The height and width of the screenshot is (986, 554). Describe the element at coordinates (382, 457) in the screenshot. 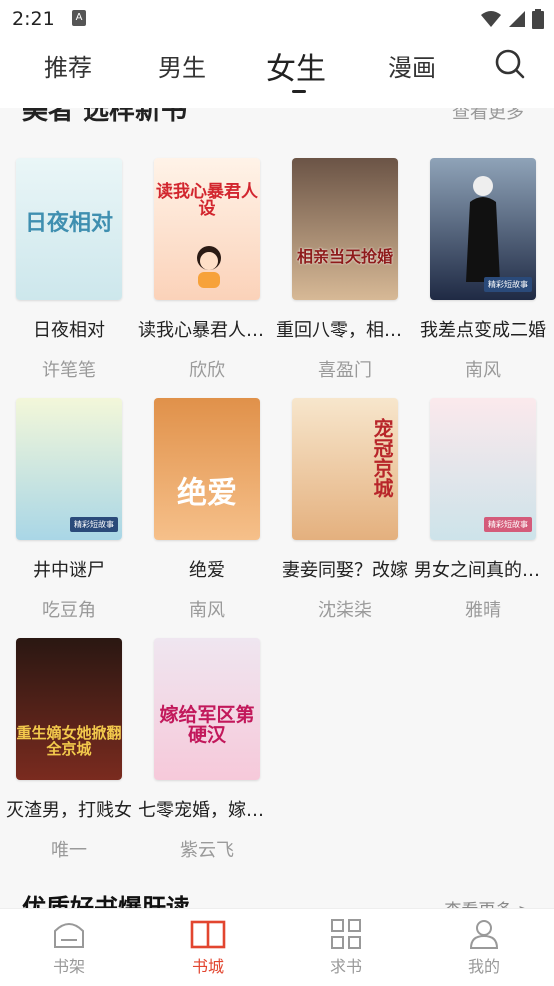

I see `cover-text: 宠冠京城` at that location.